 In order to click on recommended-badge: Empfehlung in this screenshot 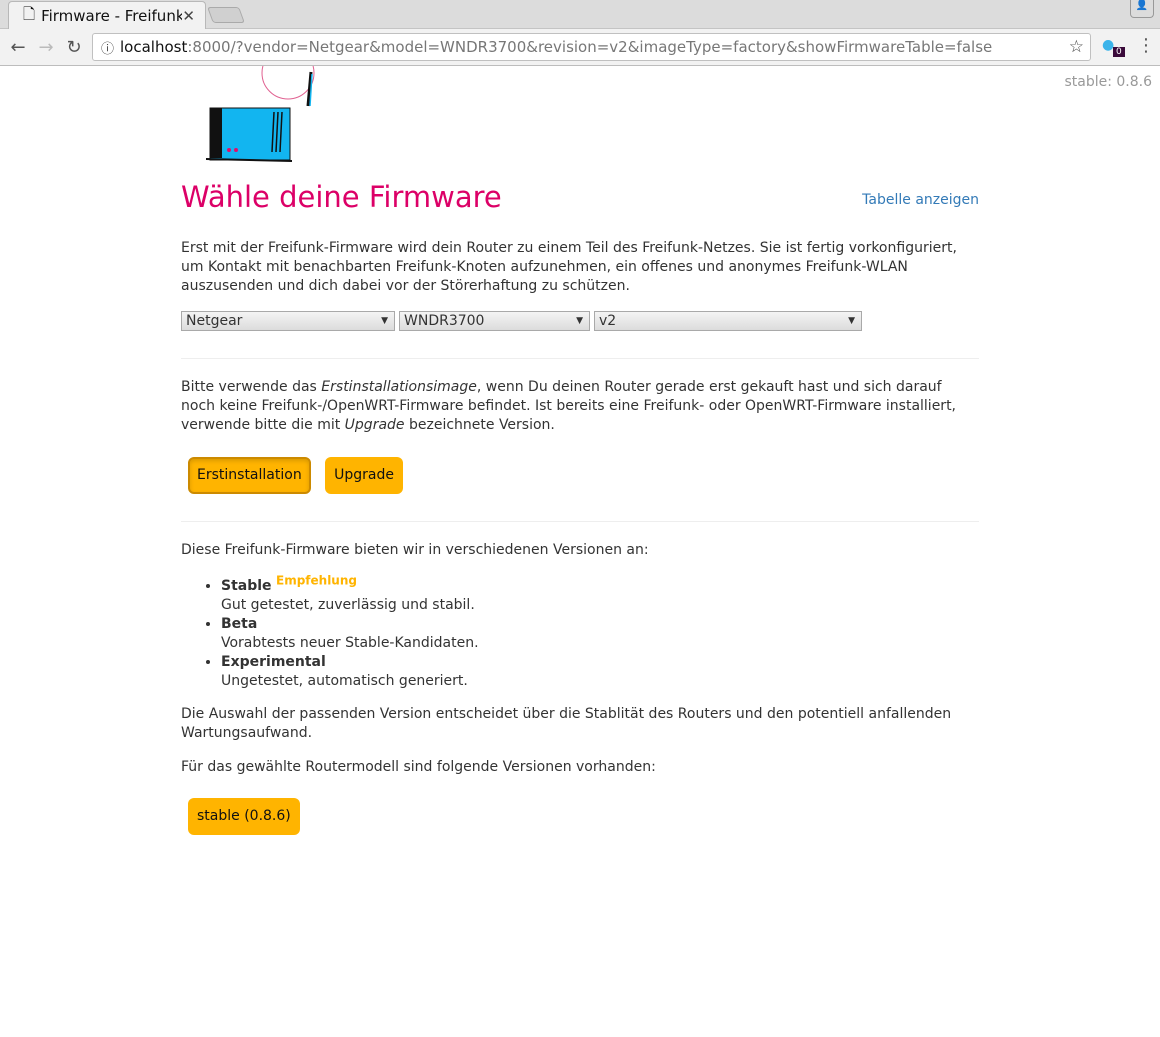, I will do `click(316, 580)`.